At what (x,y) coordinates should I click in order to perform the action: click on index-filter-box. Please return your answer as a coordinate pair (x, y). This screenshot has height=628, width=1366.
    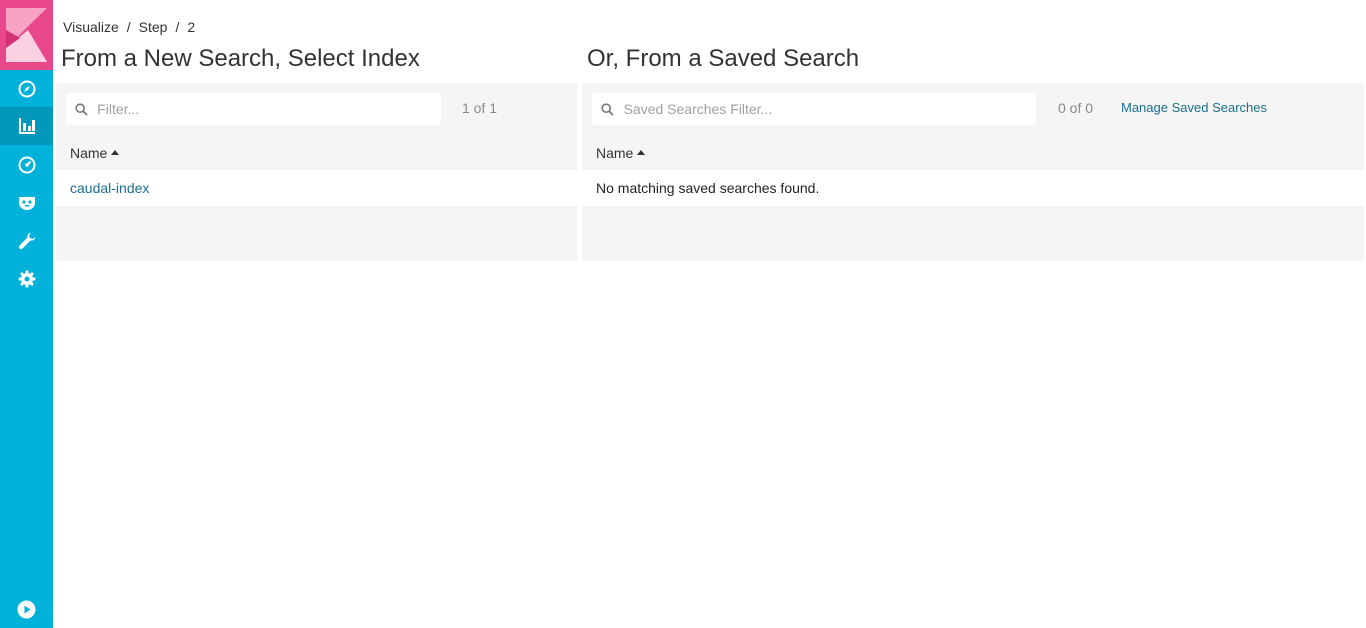
    Looking at the image, I should click on (253, 109).